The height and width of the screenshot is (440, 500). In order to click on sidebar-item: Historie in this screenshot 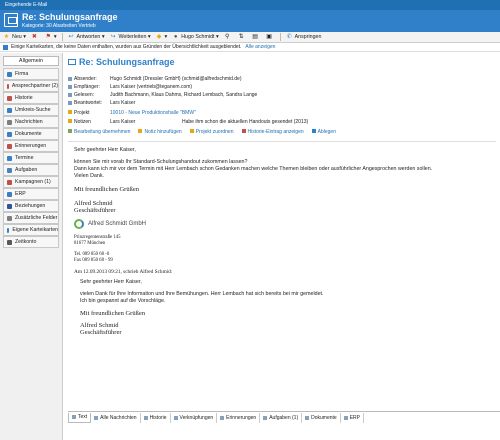, I will do `click(31, 98)`.